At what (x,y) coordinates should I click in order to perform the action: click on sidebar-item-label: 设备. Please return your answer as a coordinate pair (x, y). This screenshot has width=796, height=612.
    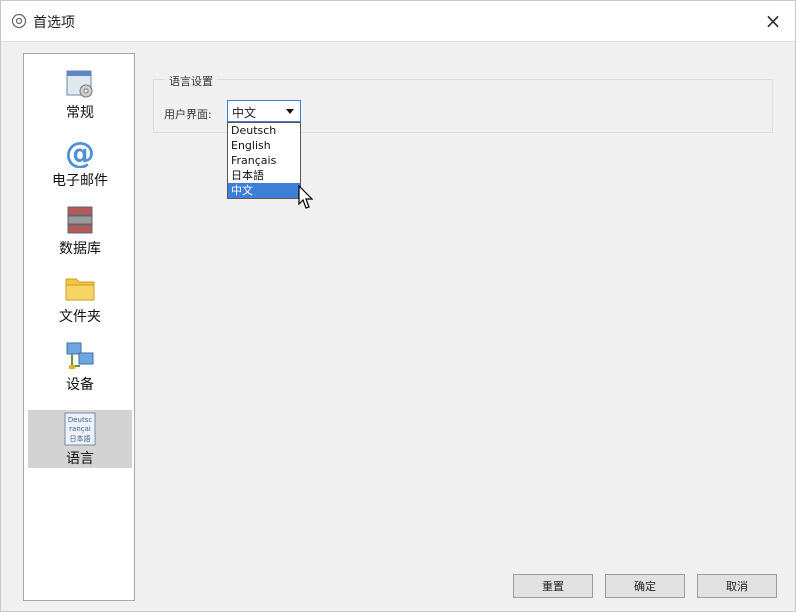
    Looking at the image, I should click on (80, 385).